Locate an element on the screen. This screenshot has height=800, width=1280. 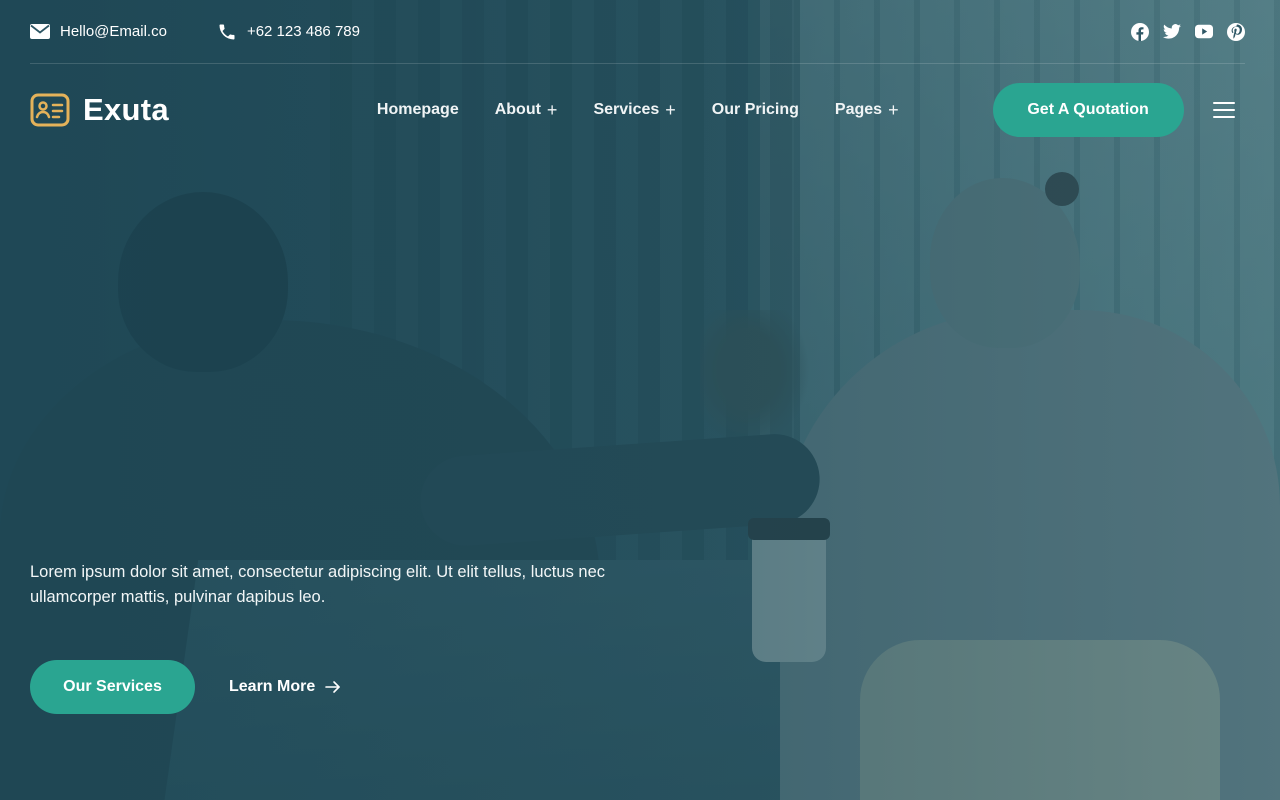
nav-item-label: Services is located at coordinates (626, 109).